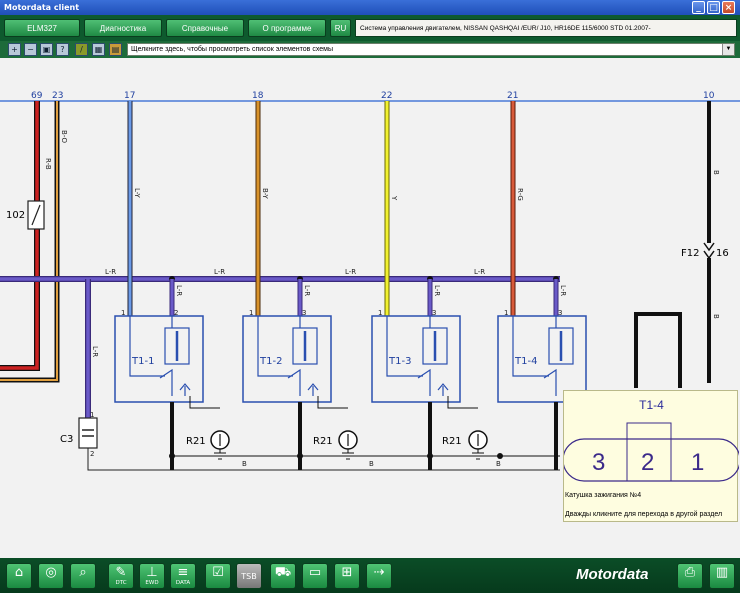 The height and width of the screenshot is (593, 740). I want to click on connector-pin-3: 3, so click(598, 462).